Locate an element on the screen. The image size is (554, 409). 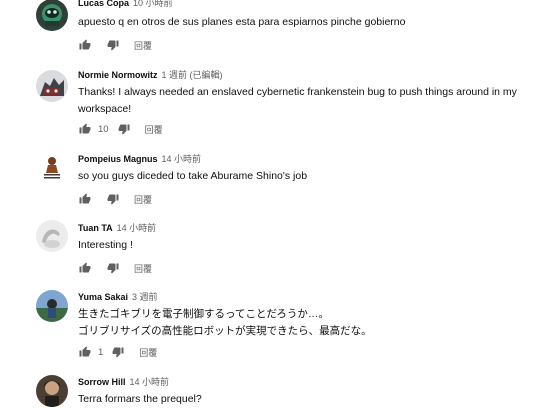
like-count: 1 is located at coordinates (101, 352).